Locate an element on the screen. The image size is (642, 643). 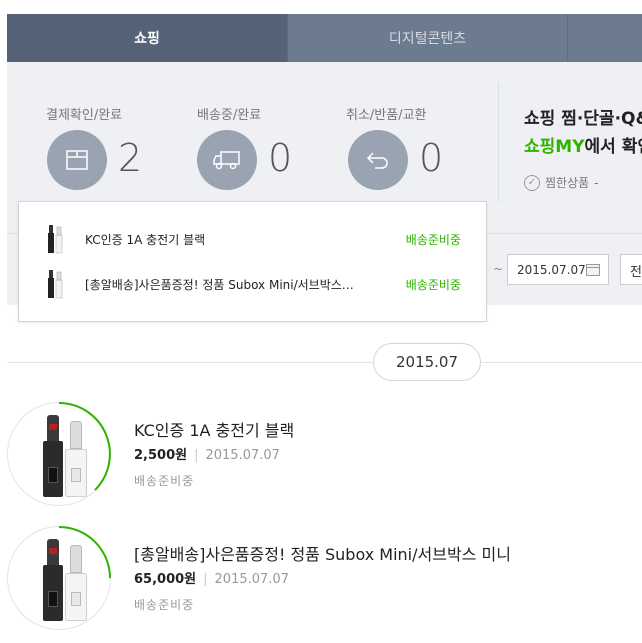
month-label: 2015.07 is located at coordinates (427, 362).